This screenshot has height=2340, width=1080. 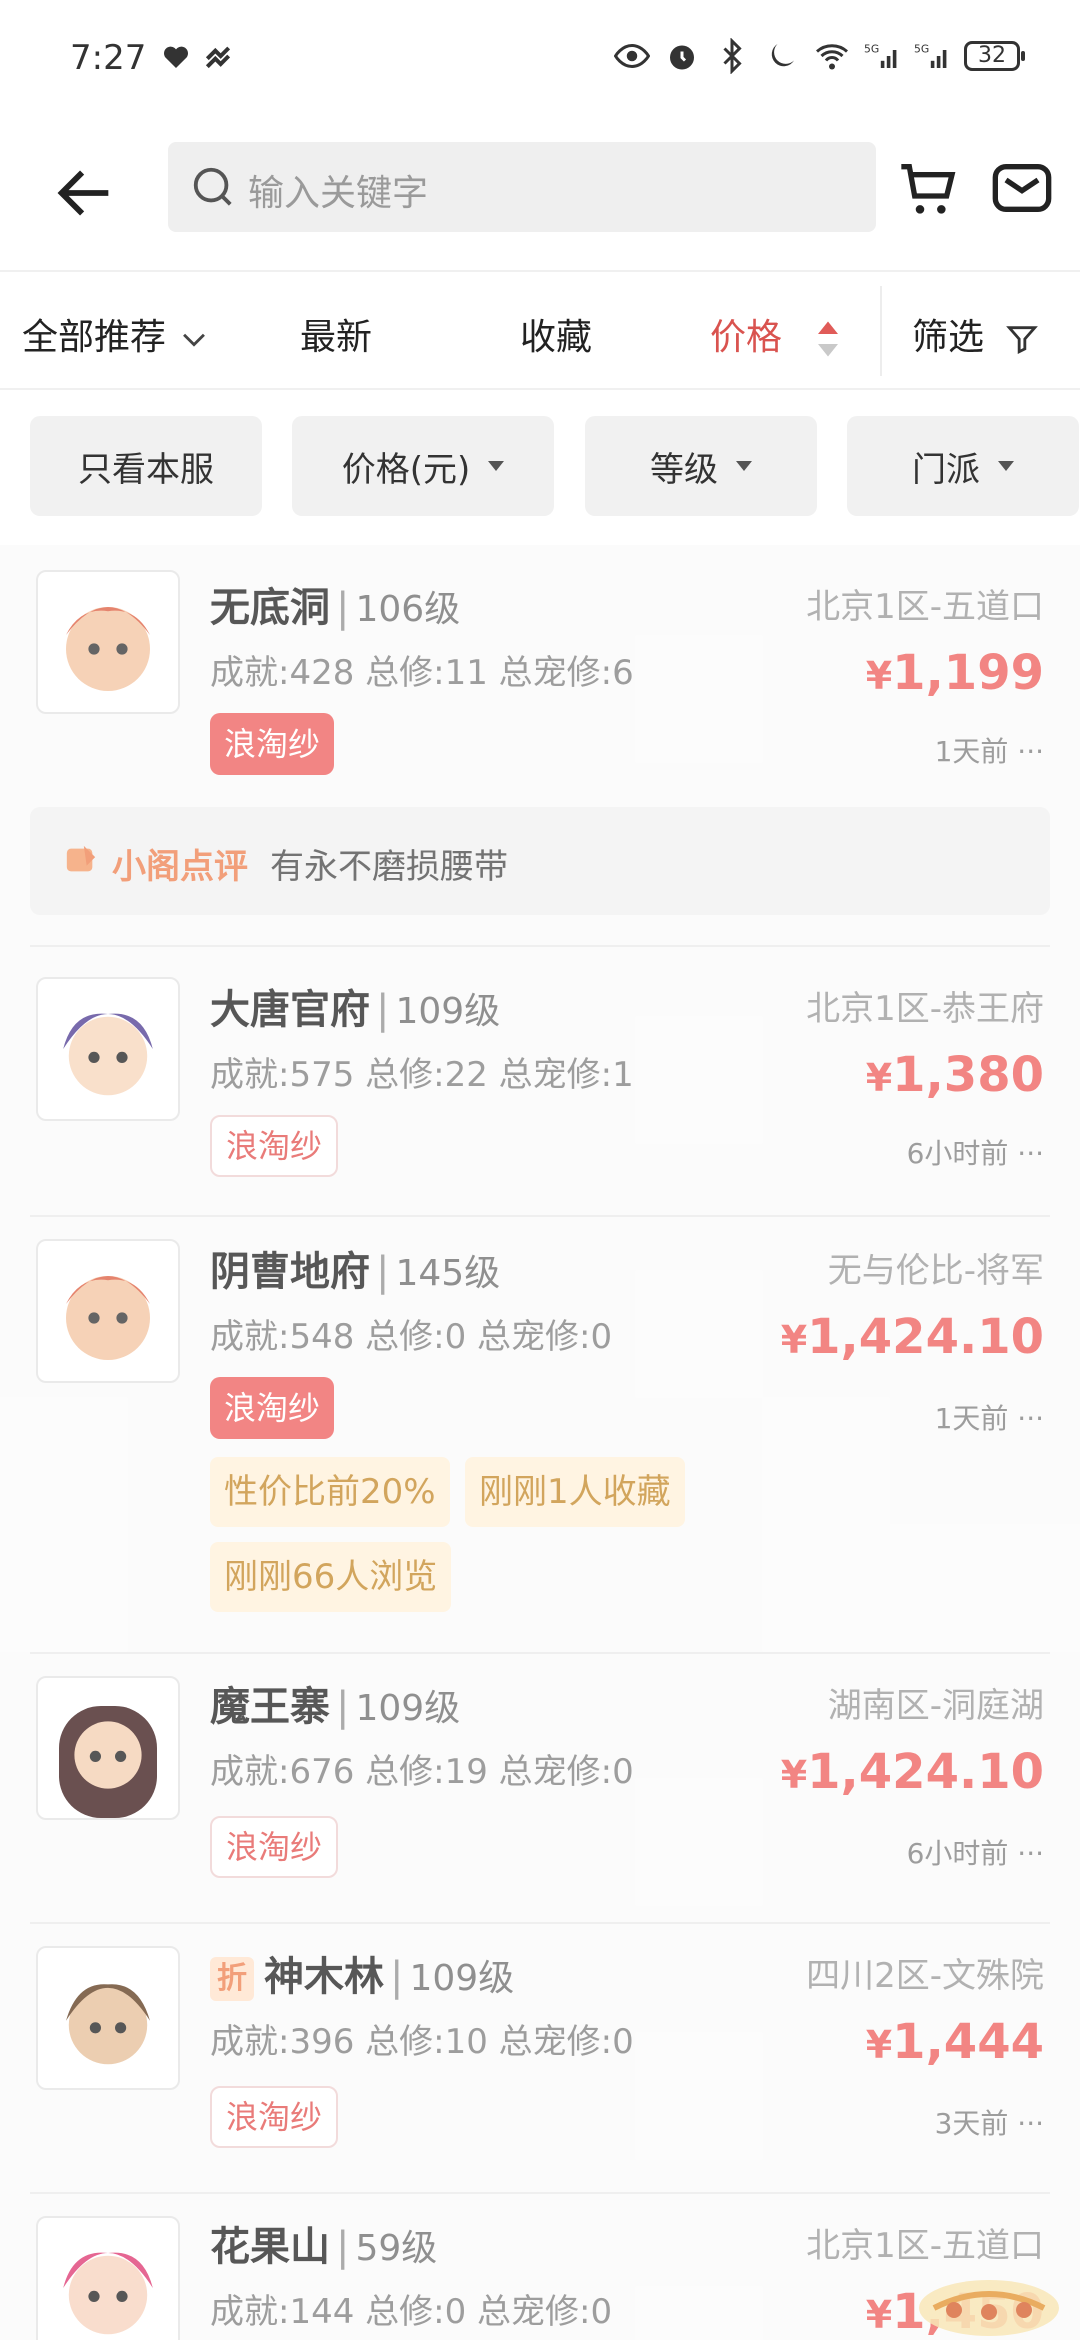 What do you see at coordinates (290, 1010) in the screenshot?
I see `item-name: 大唐官府` at bounding box center [290, 1010].